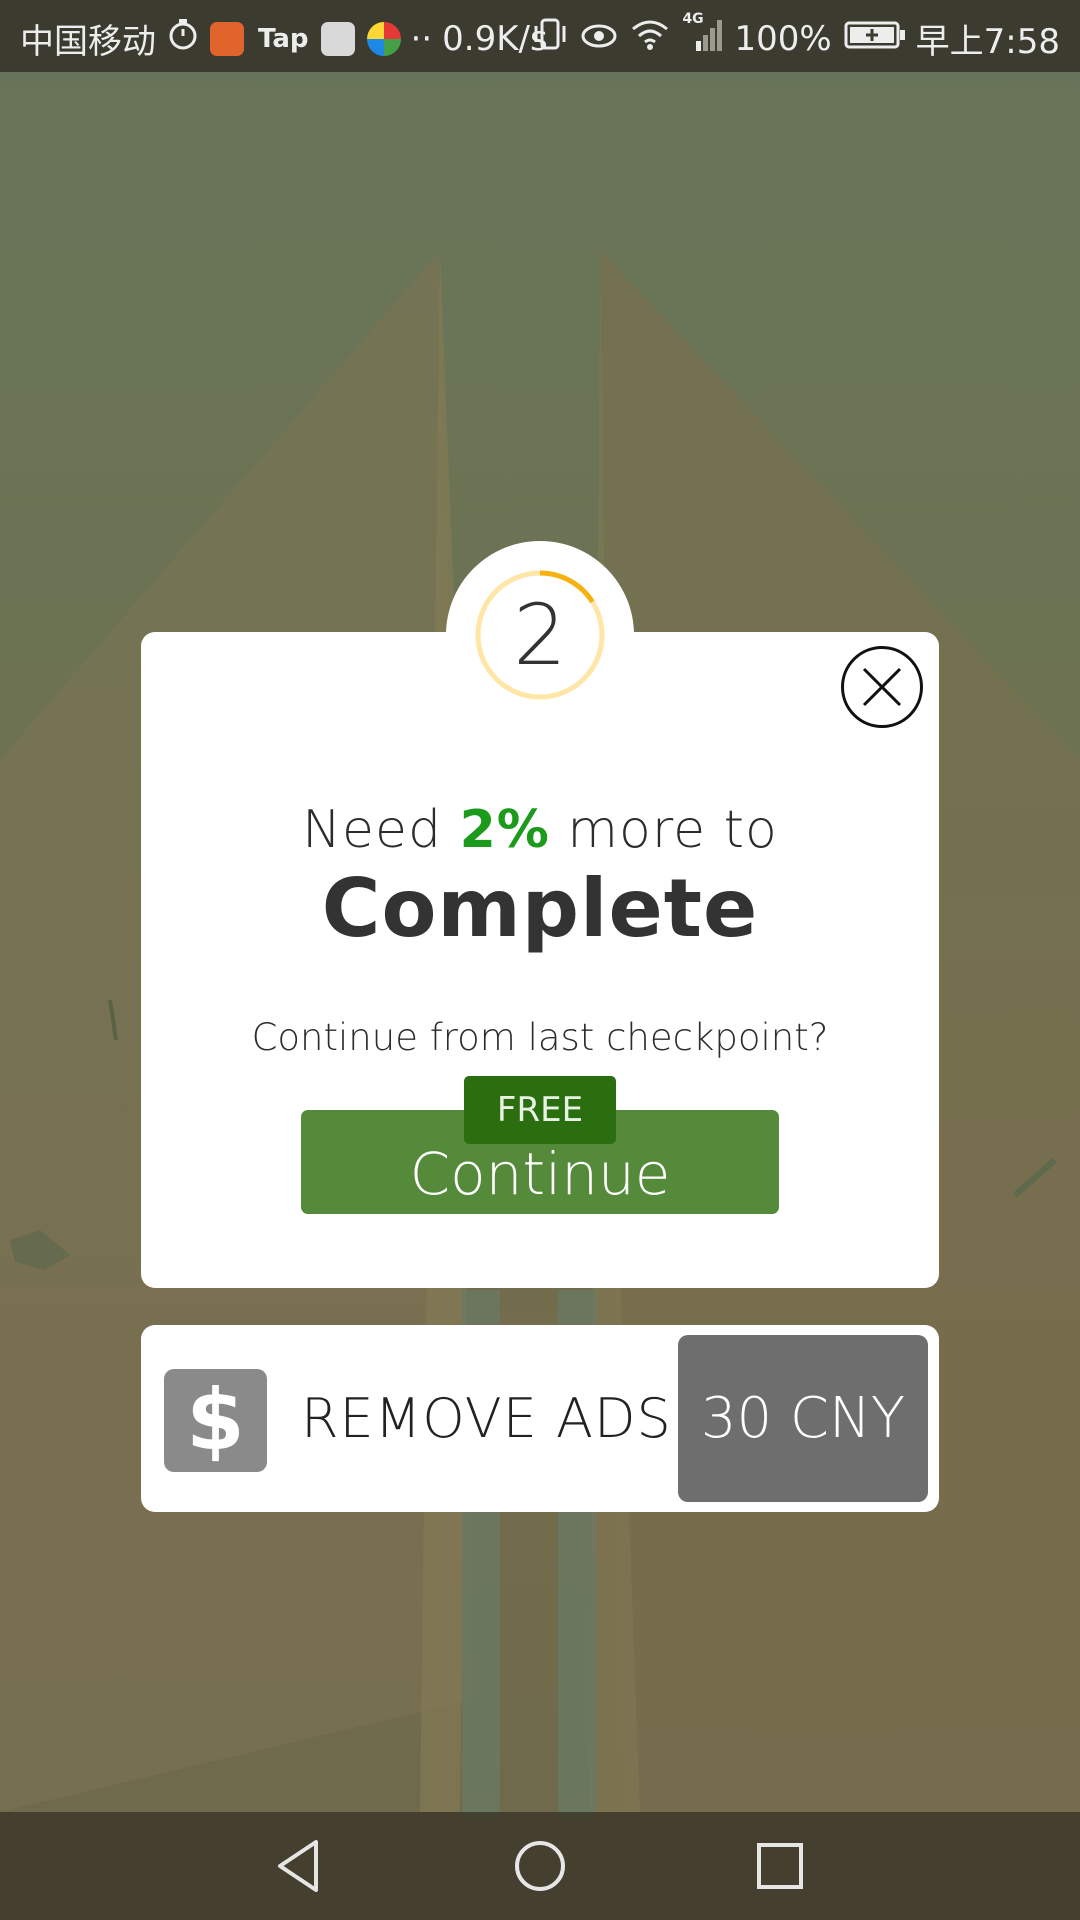  Describe the element at coordinates (215, 1420) in the screenshot. I see `dollar-icon: $` at that location.